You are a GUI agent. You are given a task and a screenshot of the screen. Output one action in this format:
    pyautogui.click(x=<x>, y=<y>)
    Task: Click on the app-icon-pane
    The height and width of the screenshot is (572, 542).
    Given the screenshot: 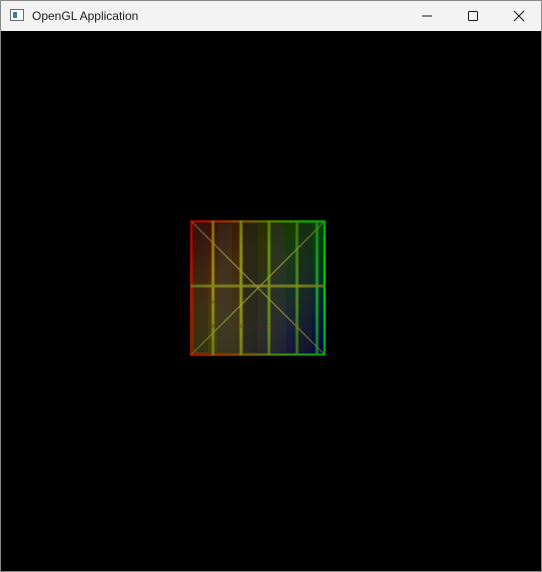 What is the action you would take?
    pyautogui.click(x=15, y=15)
    